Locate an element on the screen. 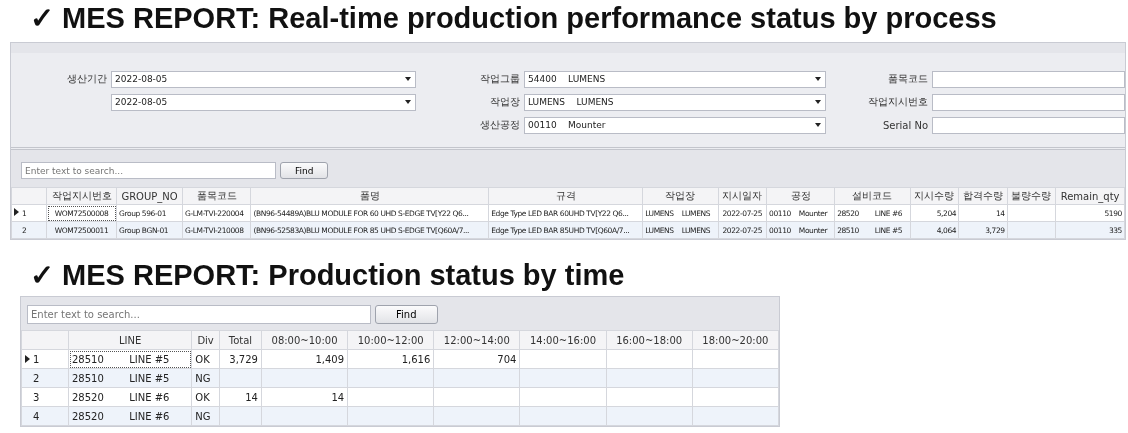 The height and width of the screenshot is (433, 1128). dropdown-field: LUMENS LUMENS is located at coordinates (675, 102).